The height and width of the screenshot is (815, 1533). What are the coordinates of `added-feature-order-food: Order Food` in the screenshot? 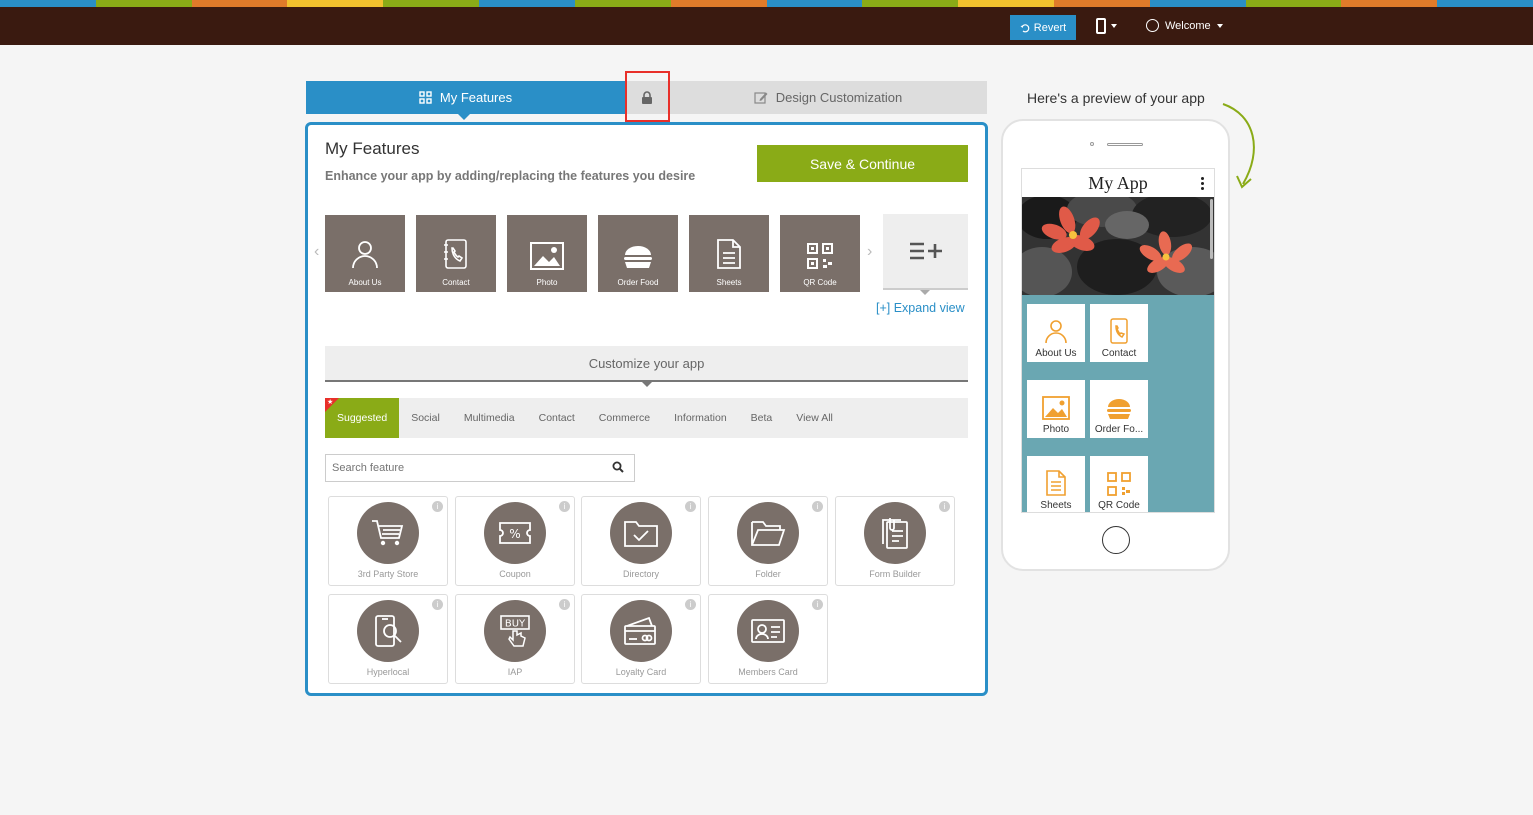 It's located at (638, 253).